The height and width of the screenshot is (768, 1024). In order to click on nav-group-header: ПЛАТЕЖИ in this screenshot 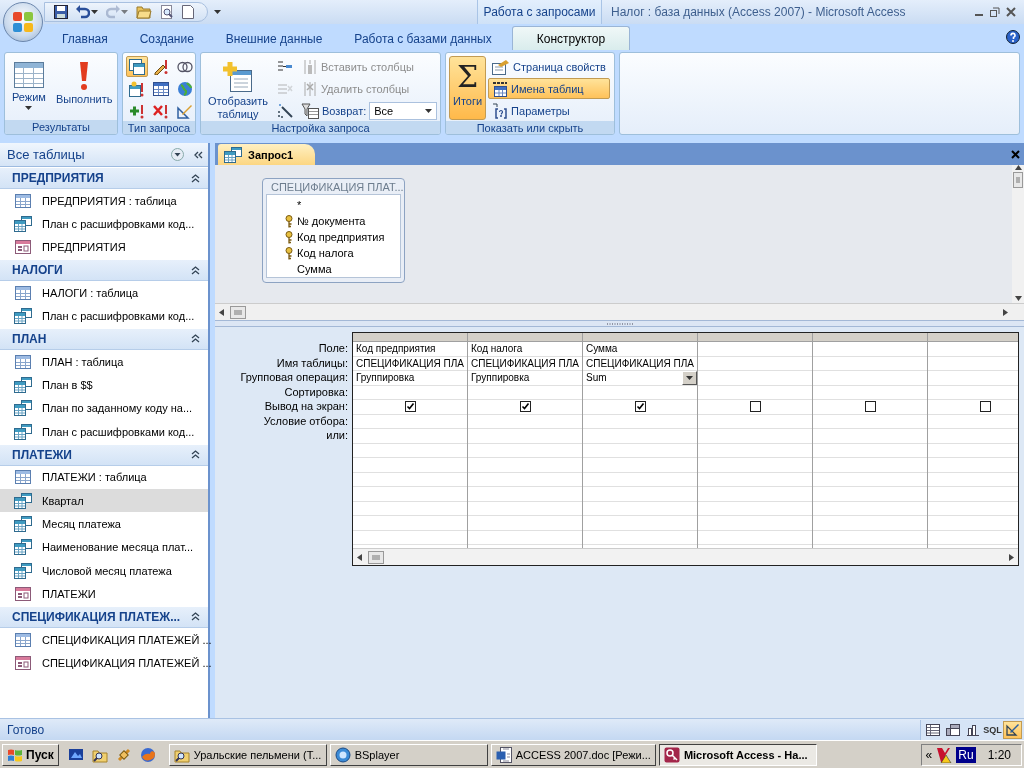, I will do `click(104, 454)`.